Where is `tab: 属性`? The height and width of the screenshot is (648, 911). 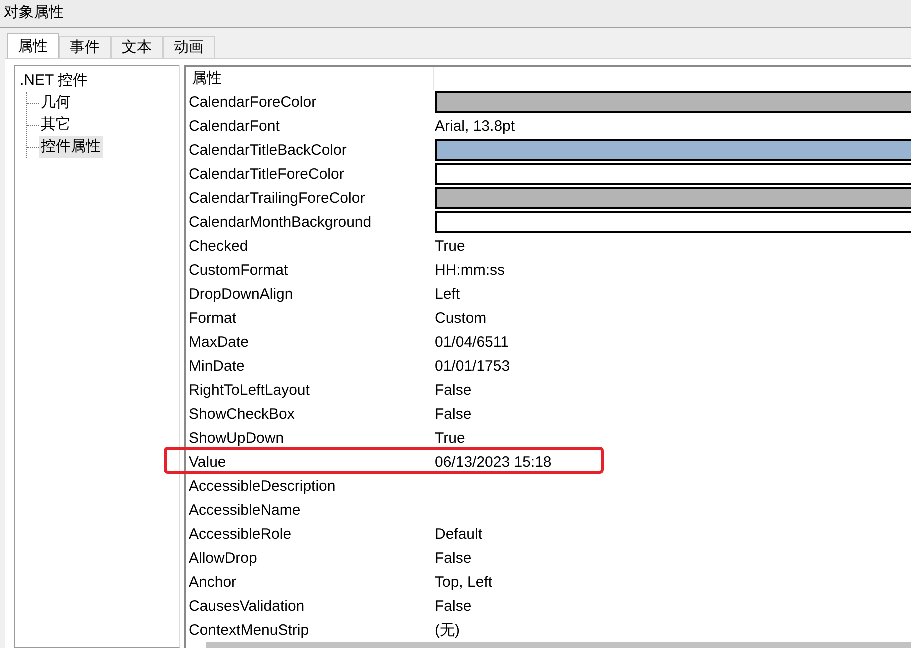 tab: 属性 is located at coordinates (33, 45).